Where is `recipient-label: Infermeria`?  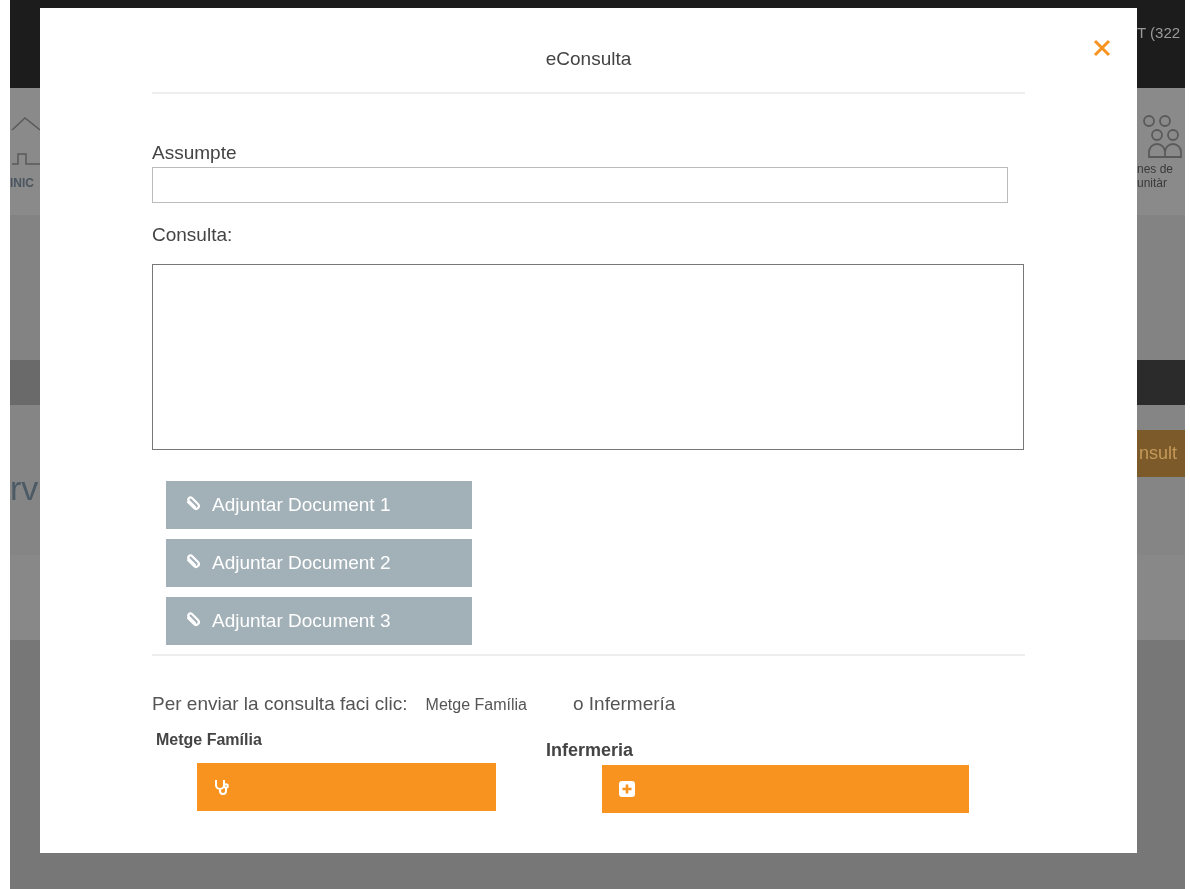 recipient-label: Infermeria is located at coordinates (590, 750).